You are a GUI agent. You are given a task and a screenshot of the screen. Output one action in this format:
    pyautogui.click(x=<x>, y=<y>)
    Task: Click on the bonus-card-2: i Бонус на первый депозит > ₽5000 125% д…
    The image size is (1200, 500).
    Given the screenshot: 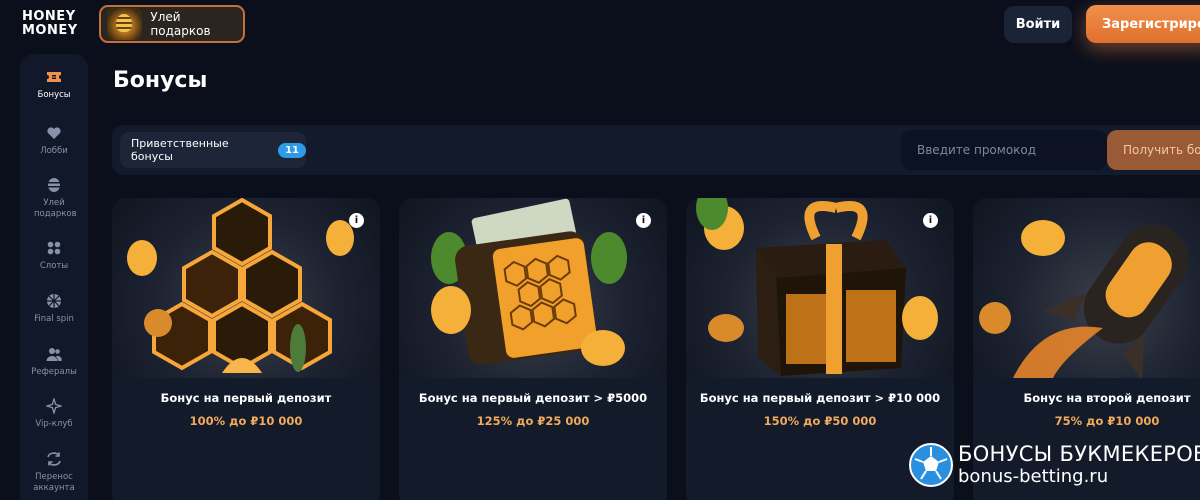 What is the action you would take?
    pyautogui.click(x=533, y=349)
    